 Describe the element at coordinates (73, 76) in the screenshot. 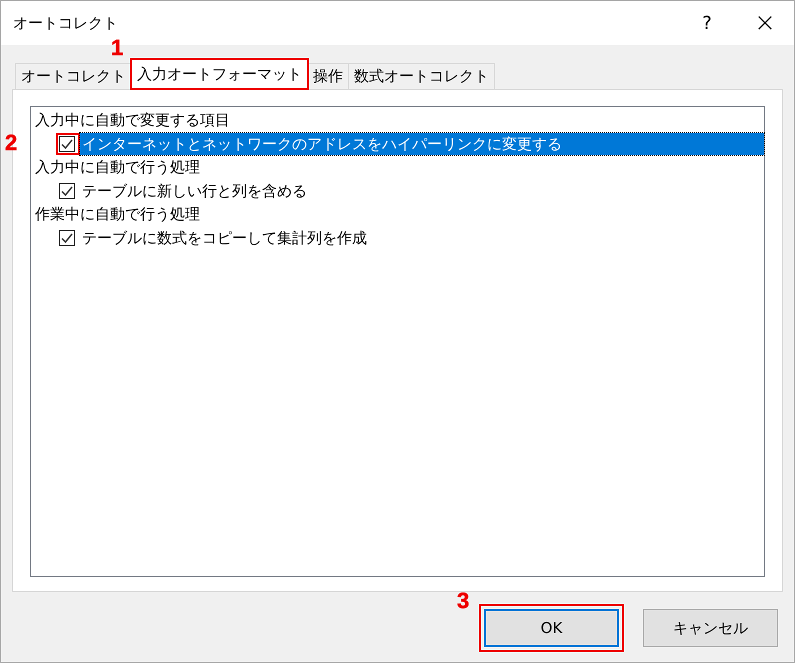

I see `tab: オートコレクト` at that location.